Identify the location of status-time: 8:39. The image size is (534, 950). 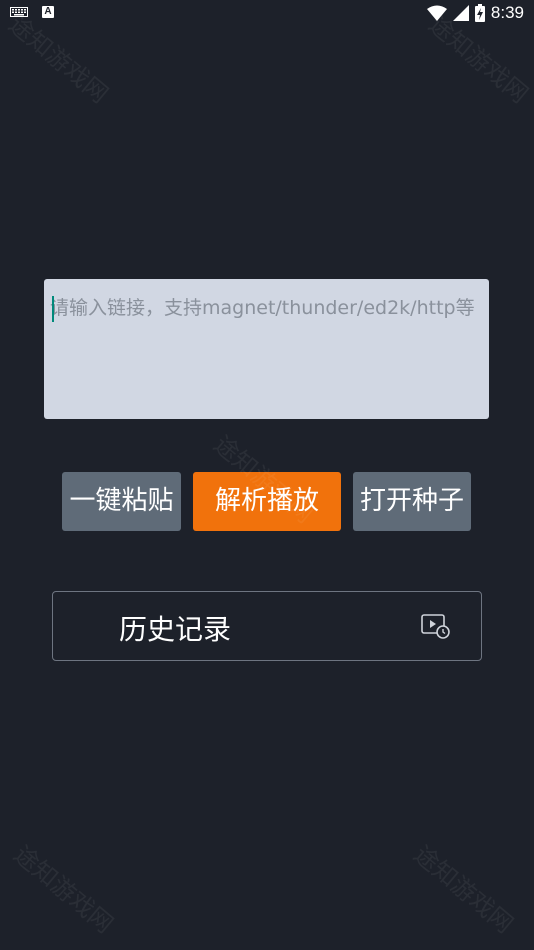
(507, 12).